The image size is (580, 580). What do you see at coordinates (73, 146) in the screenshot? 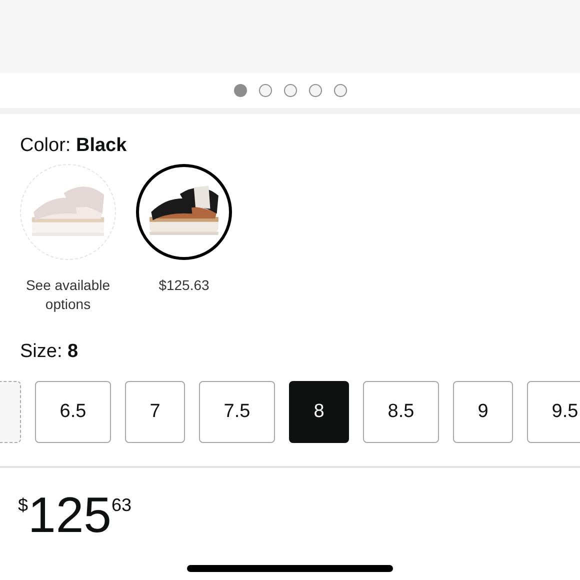
I see `color-label: Color: Black` at bounding box center [73, 146].